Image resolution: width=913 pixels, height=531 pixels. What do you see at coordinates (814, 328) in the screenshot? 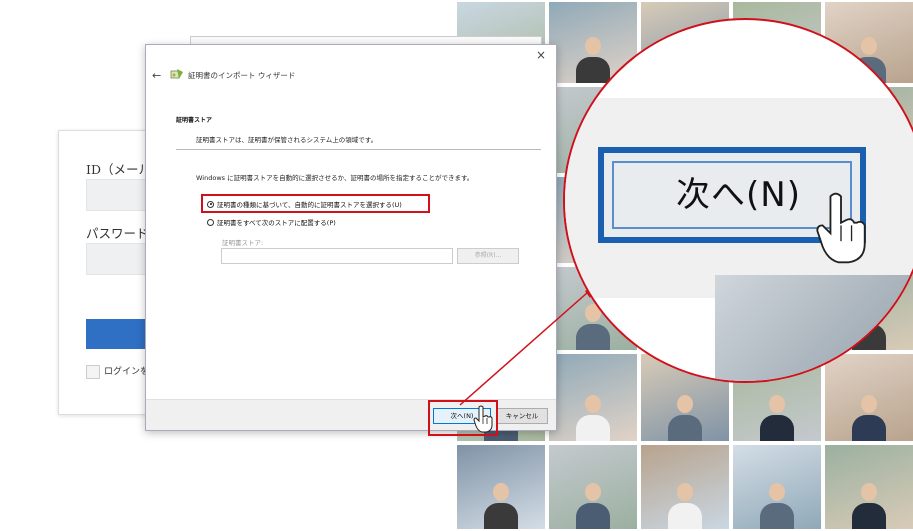
I see `zoom-background-photo` at bounding box center [814, 328].